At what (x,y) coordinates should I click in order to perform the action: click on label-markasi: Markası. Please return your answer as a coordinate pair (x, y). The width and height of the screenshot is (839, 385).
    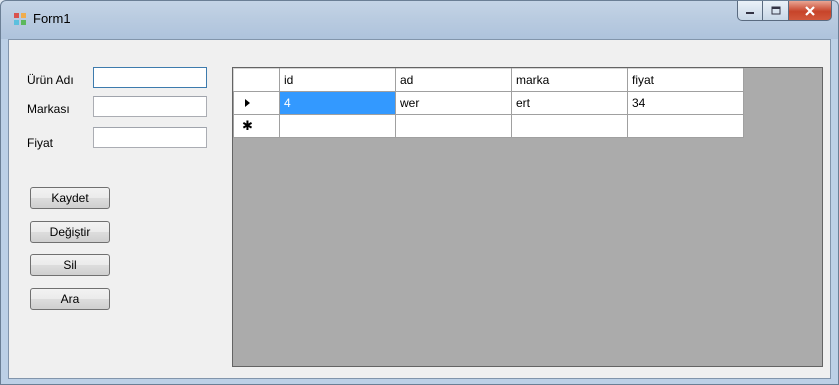
    Looking at the image, I should click on (48, 109).